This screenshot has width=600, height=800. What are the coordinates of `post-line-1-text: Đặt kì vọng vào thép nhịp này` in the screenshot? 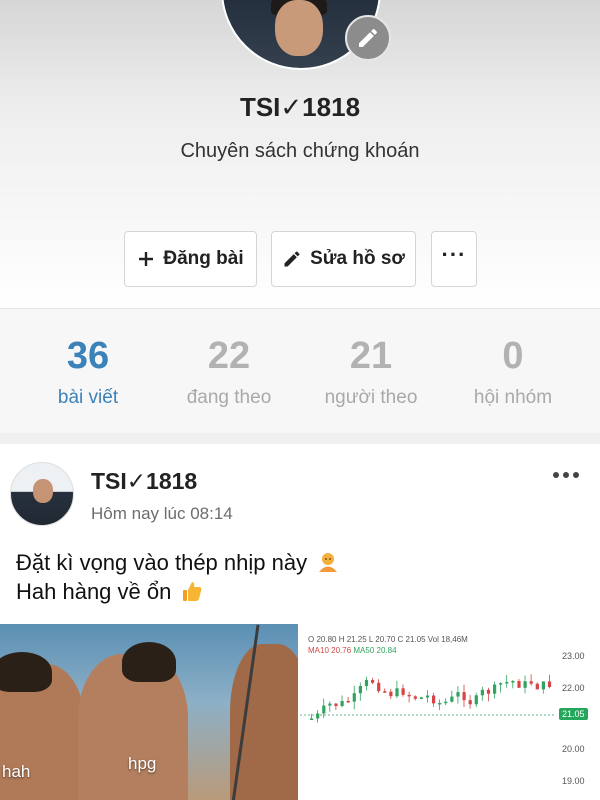 It's located at (162, 562).